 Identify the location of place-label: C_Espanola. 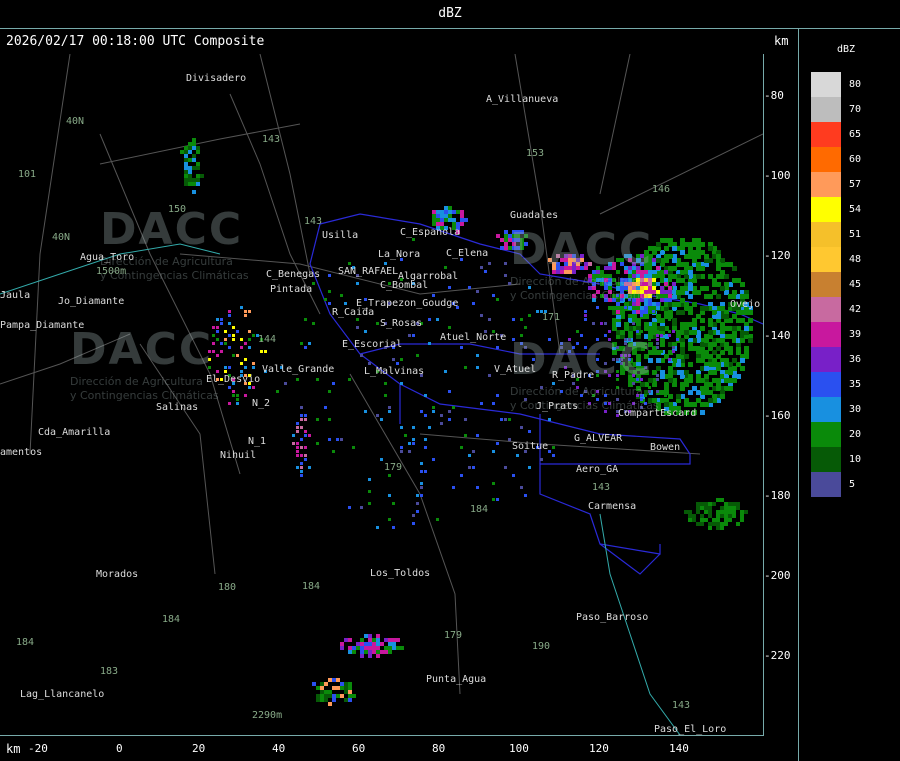
(430, 232).